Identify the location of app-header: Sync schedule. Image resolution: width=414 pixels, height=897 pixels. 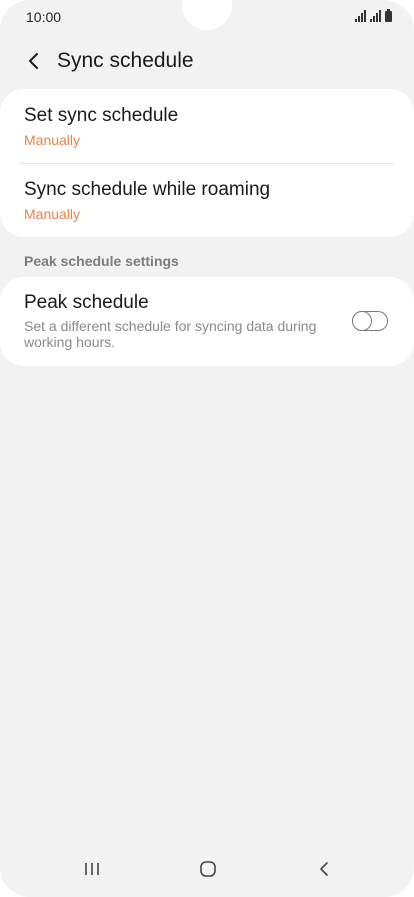
(207, 61).